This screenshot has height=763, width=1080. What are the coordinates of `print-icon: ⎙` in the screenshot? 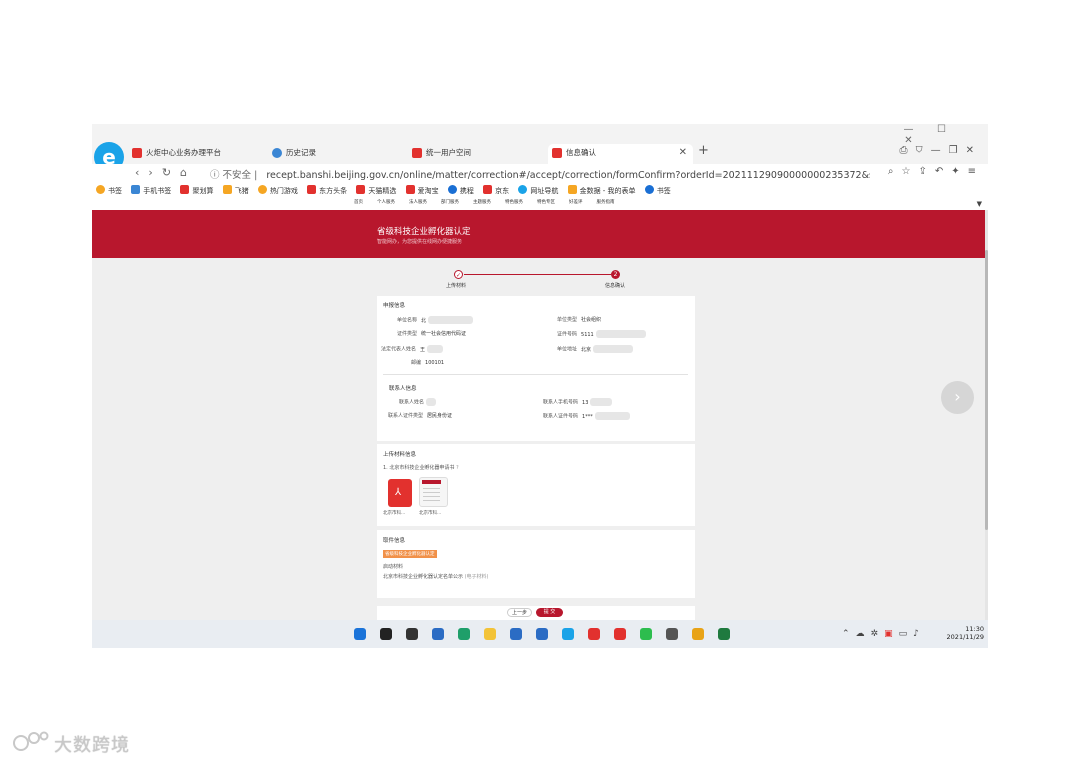 It's located at (907, 150).